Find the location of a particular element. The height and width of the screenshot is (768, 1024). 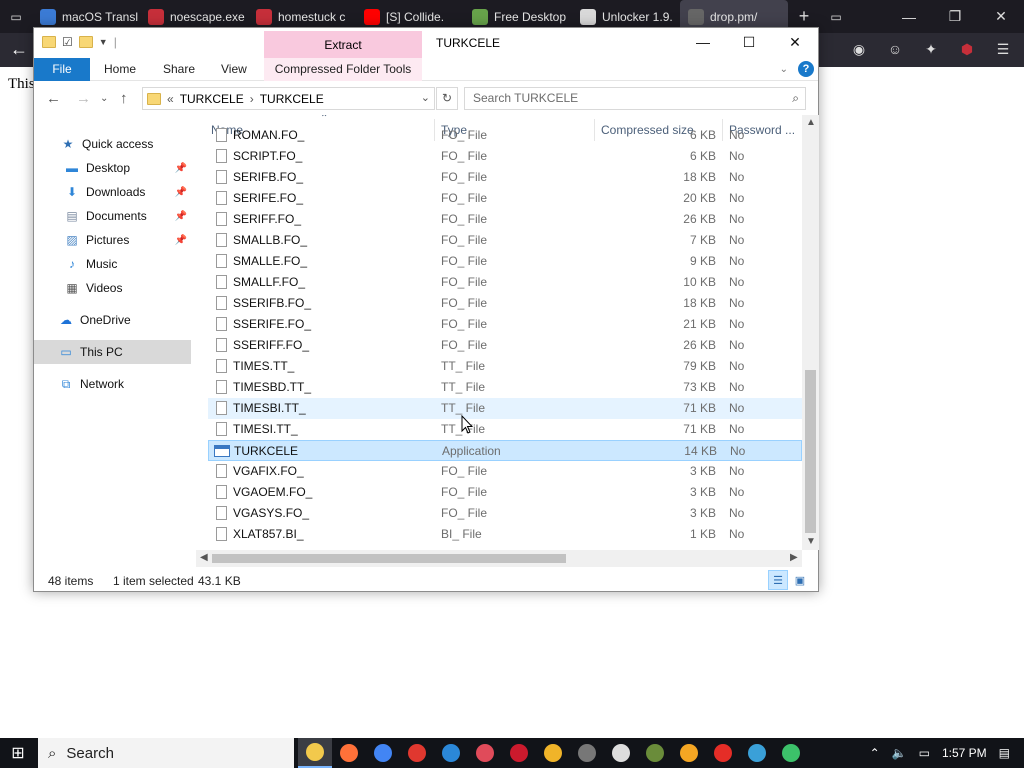

file-row: SMALLF.FO_ FO_ File 10 KB No is located at coordinates (505, 282).